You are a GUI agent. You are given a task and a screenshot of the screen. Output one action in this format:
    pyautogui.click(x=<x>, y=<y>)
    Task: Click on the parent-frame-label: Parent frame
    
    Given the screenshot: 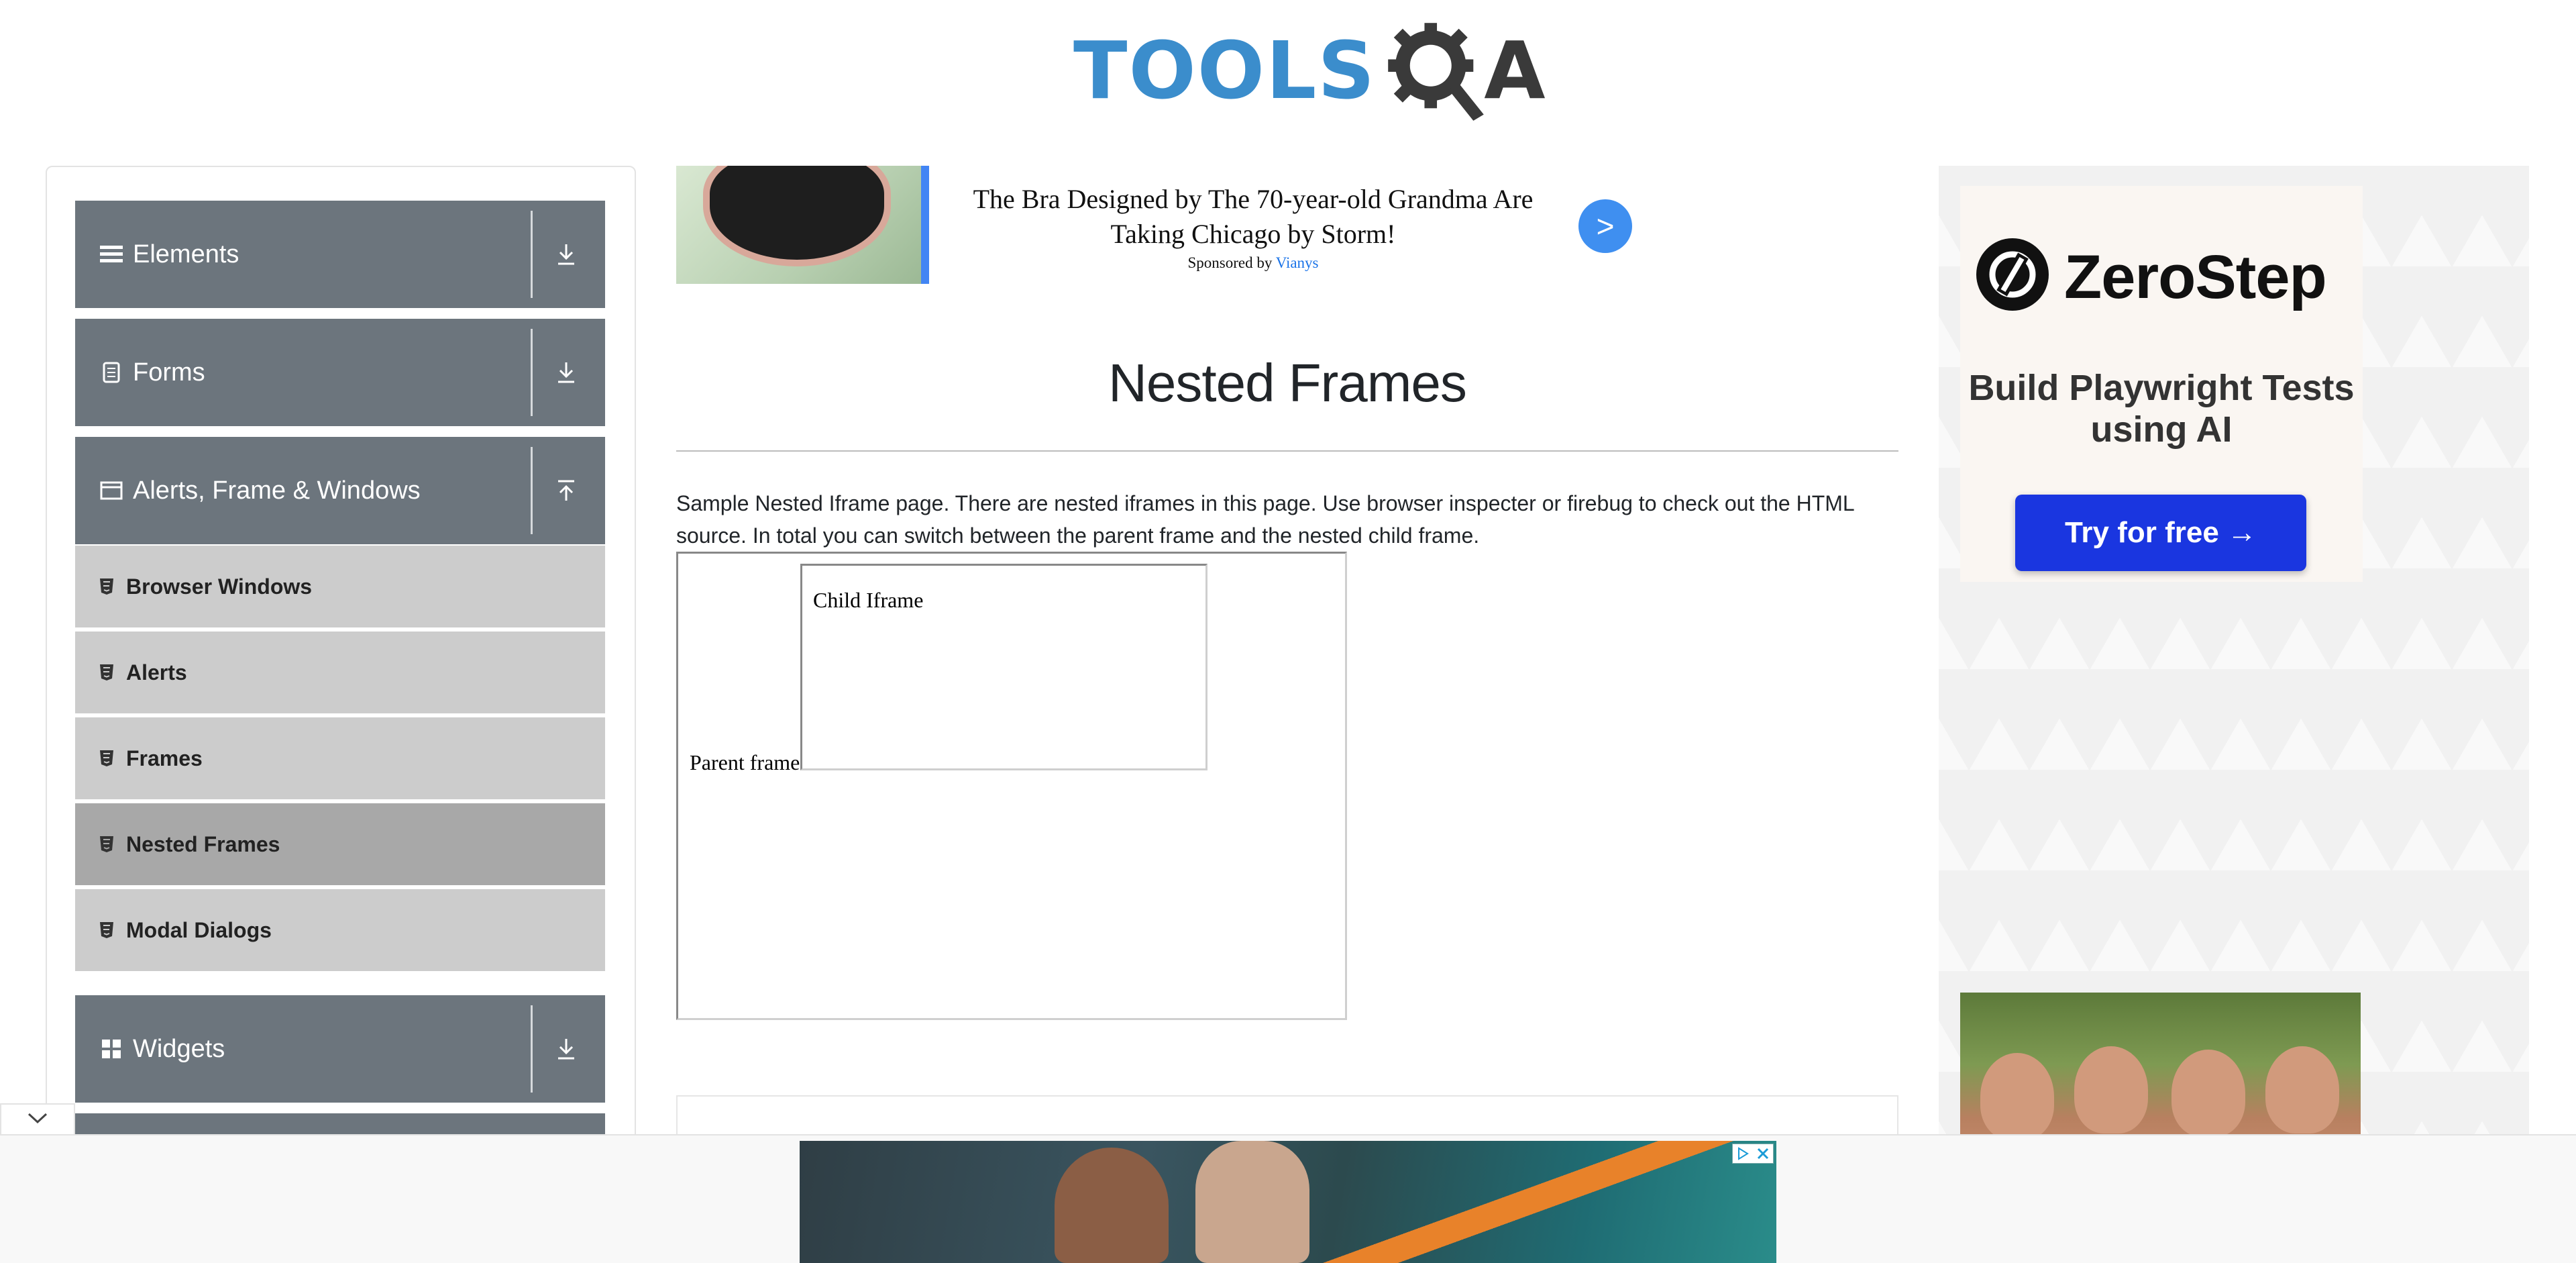 What is the action you would take?
    pyautogui.click(x=745, y=762)
    